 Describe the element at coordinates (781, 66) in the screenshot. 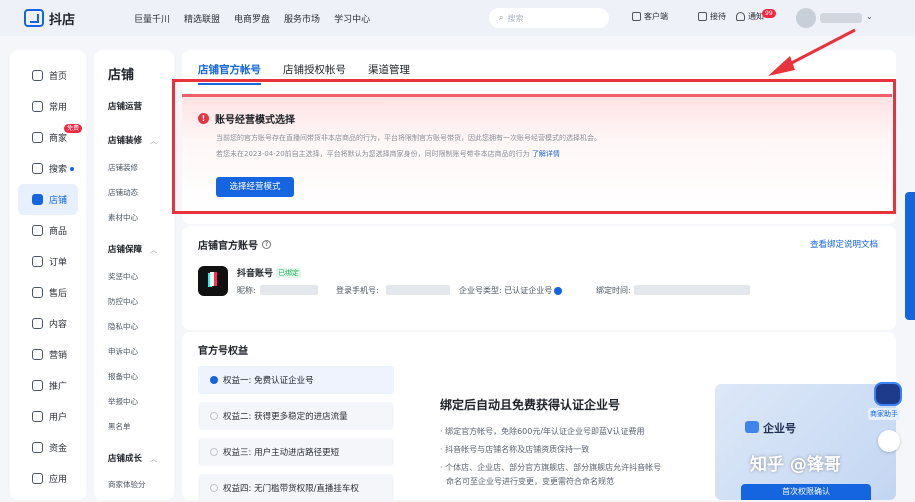

I see `arrow-head` at that location.